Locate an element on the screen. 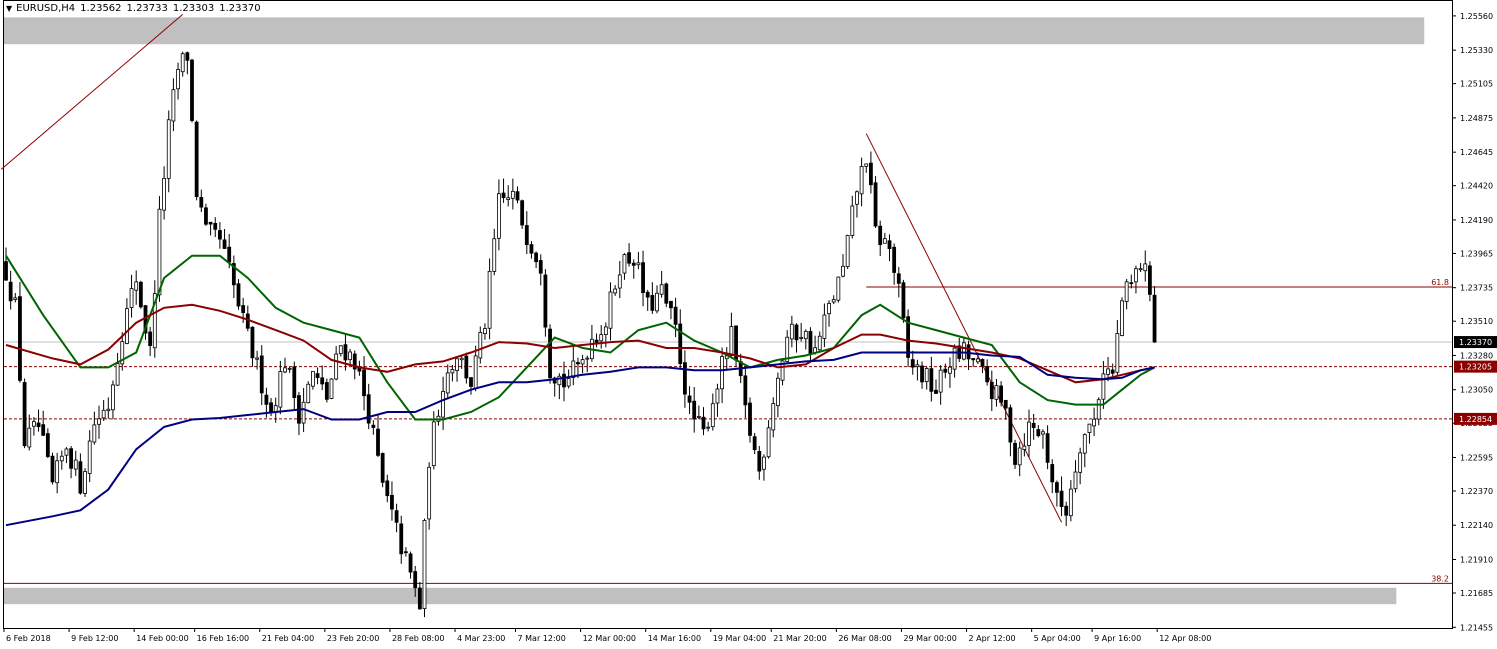  x-tick-label: 21 Feb 04:00 is located at coordinates (288, 638).